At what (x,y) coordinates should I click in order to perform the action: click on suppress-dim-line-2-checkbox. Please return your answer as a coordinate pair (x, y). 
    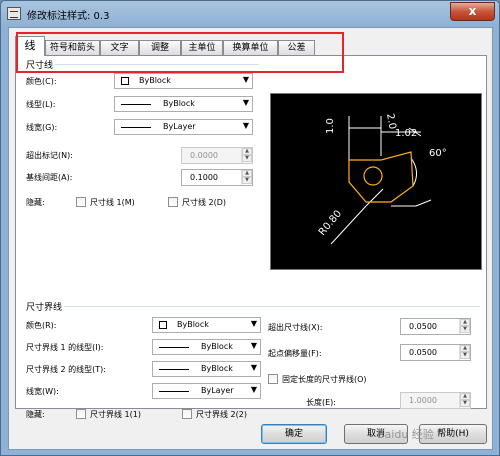
    Looking at the image, I should click on (173, 202).